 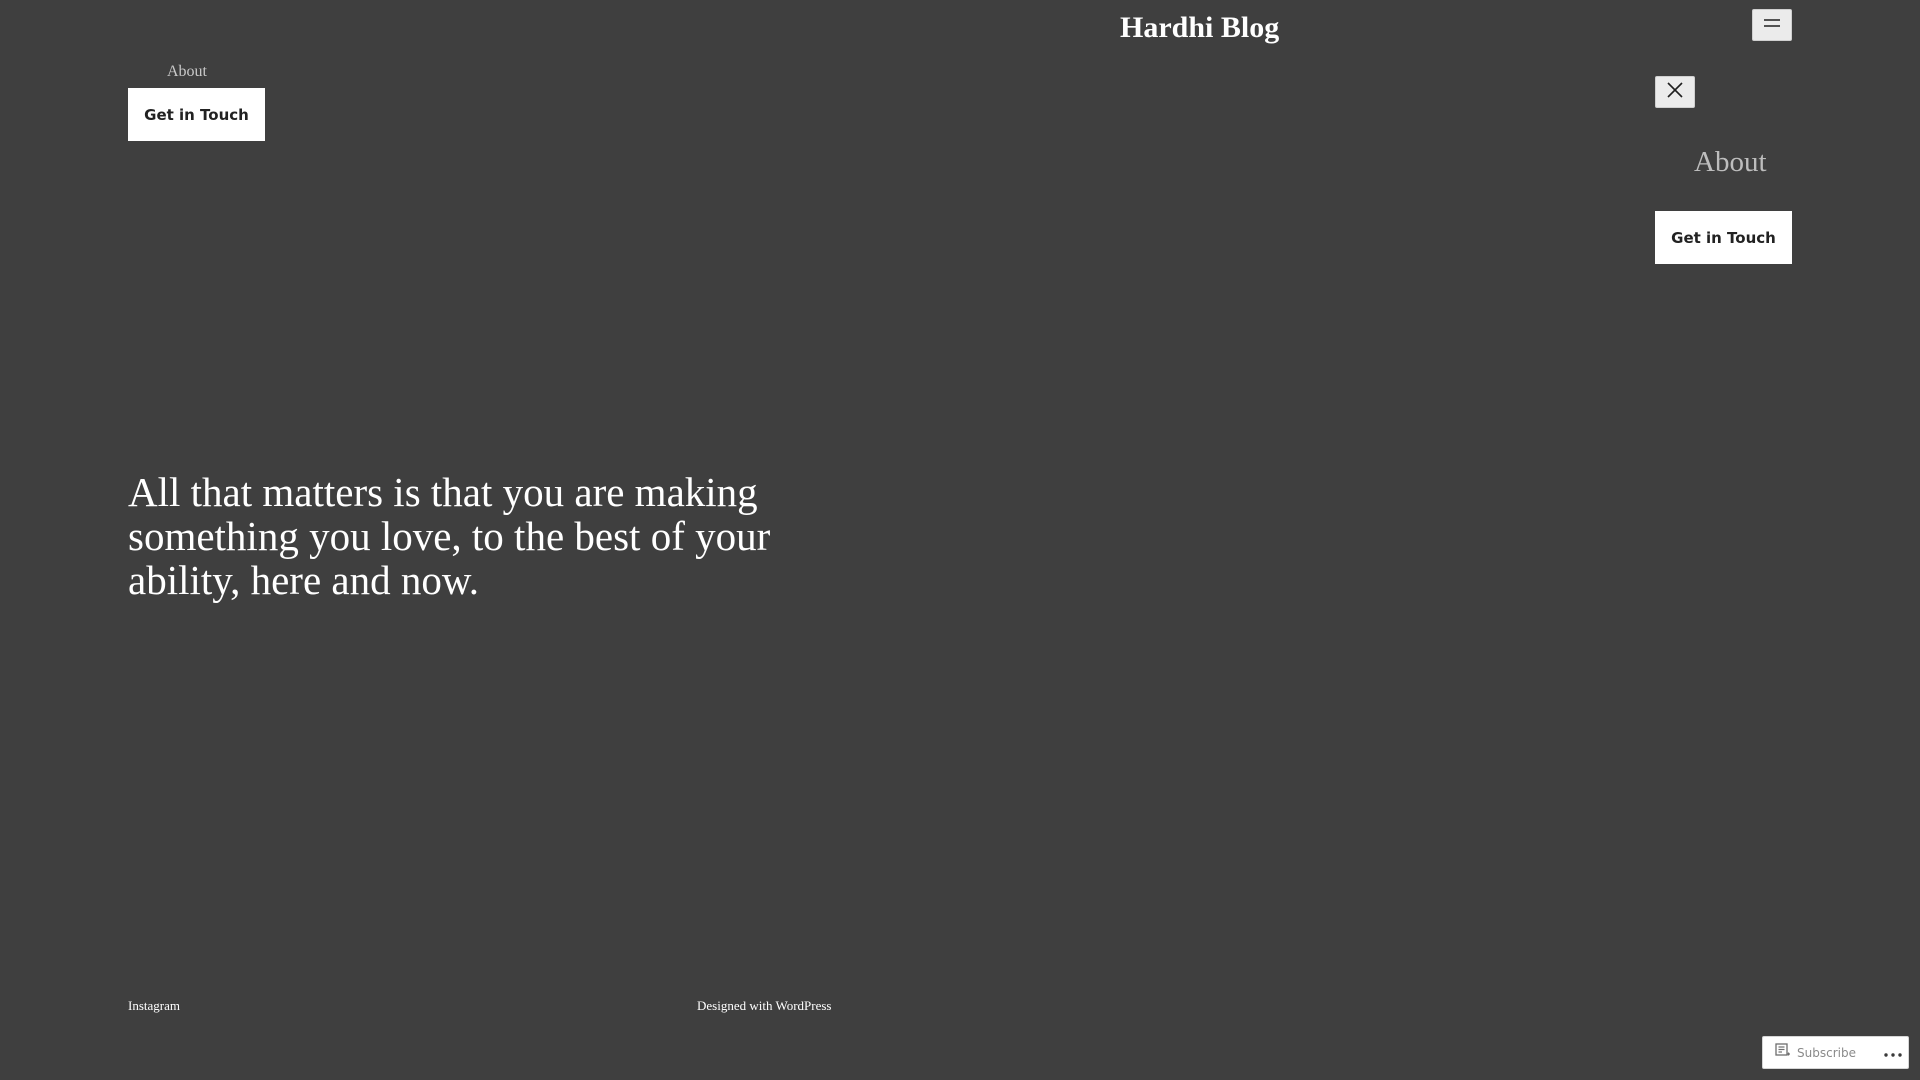 I want to click on menu-panel-get-in-touch-button: Get in Touch, so click(x=1723, y=237).